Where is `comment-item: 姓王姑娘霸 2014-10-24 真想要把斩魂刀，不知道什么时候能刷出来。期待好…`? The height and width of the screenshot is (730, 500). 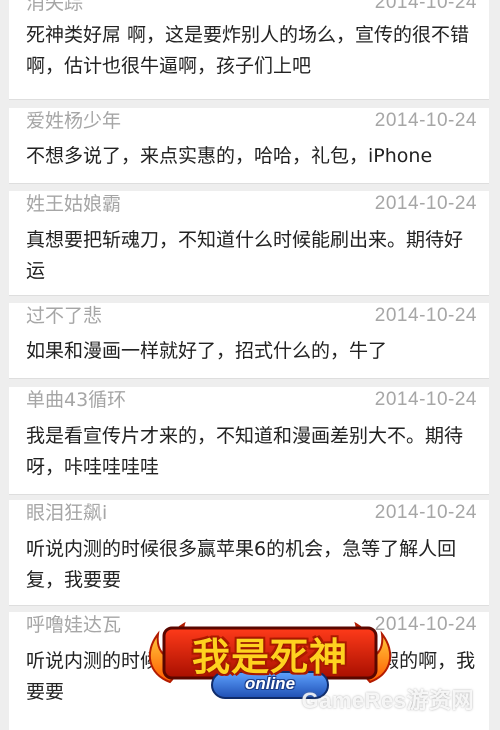 comment-item: 姓王姑娘霸 2014-10-24 真想要把斩魂刀，不知道什么时候能刷出来。期待好… is located at coordinates (249, 243).